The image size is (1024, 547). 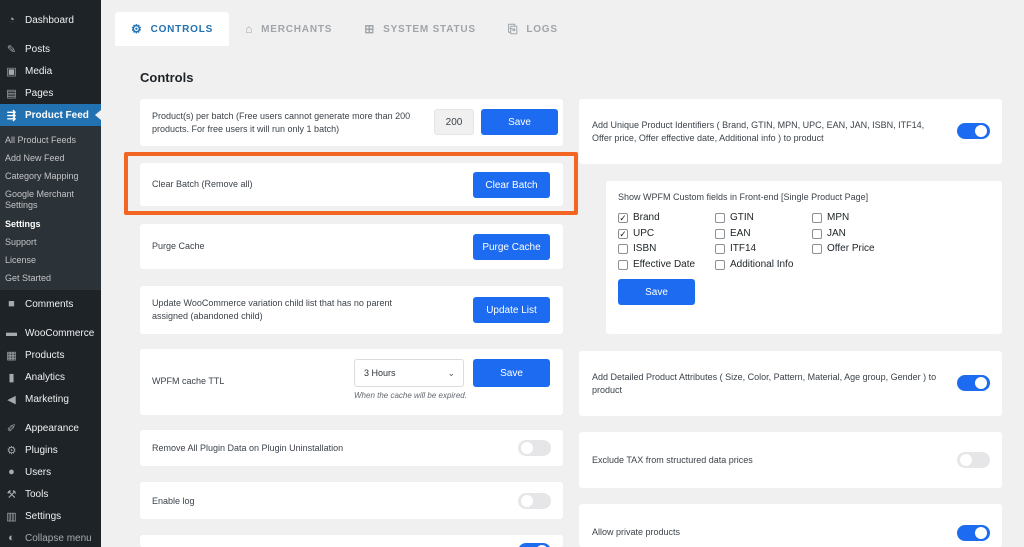 What do you see at coordinates (38, 472) in the screenshot?
I see `sidebar-item-label: Users` at bounding box center [38, 472].